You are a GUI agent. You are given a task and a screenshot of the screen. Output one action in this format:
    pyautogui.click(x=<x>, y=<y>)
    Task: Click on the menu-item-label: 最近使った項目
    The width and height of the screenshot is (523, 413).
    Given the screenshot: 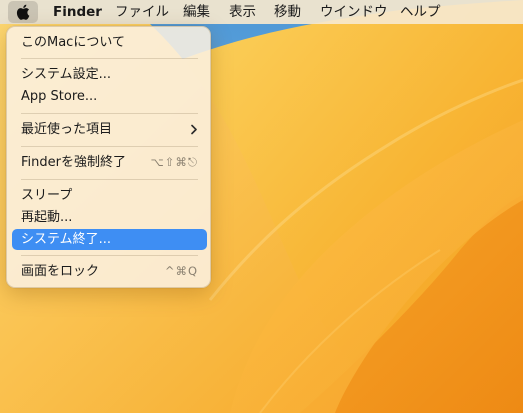 What is the action you would take?
    pyautogui.click(x=67, y=129)
    